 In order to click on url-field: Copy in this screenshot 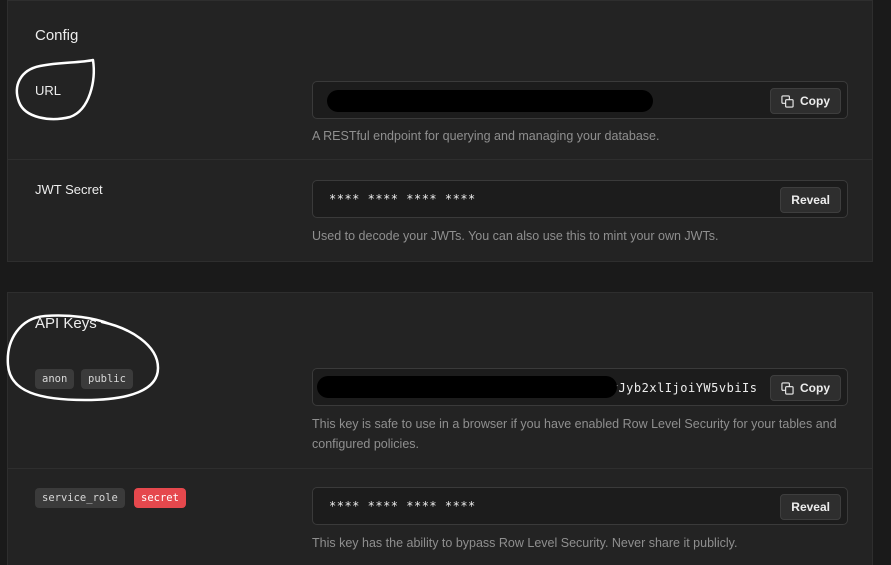, I will do `click(580, 100)`.